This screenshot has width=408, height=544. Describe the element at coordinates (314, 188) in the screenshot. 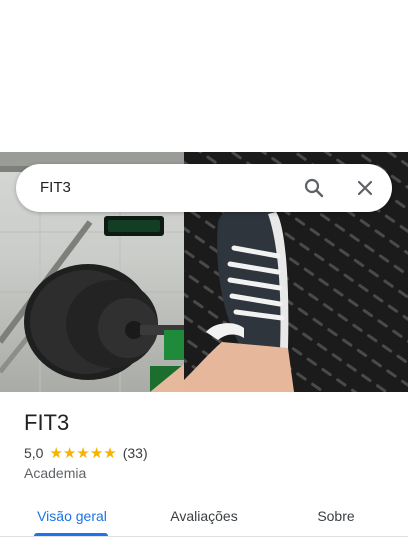

I see `search-icon` at that location.